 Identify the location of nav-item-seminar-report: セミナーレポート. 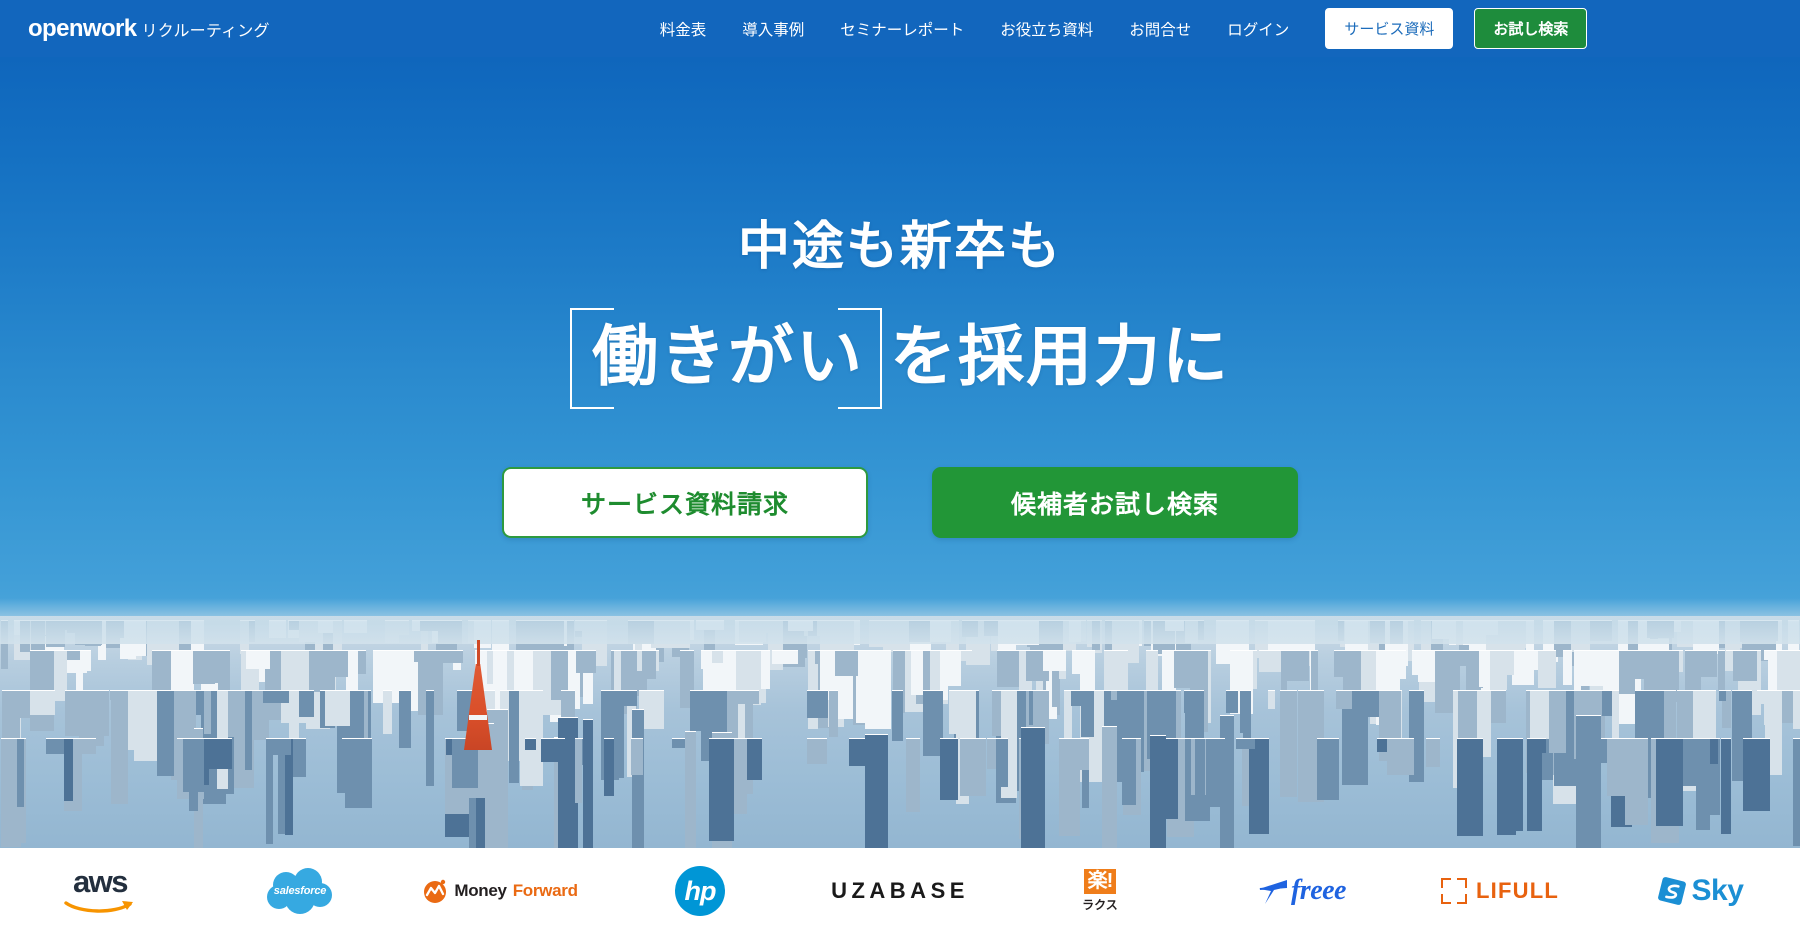
(902, 29).